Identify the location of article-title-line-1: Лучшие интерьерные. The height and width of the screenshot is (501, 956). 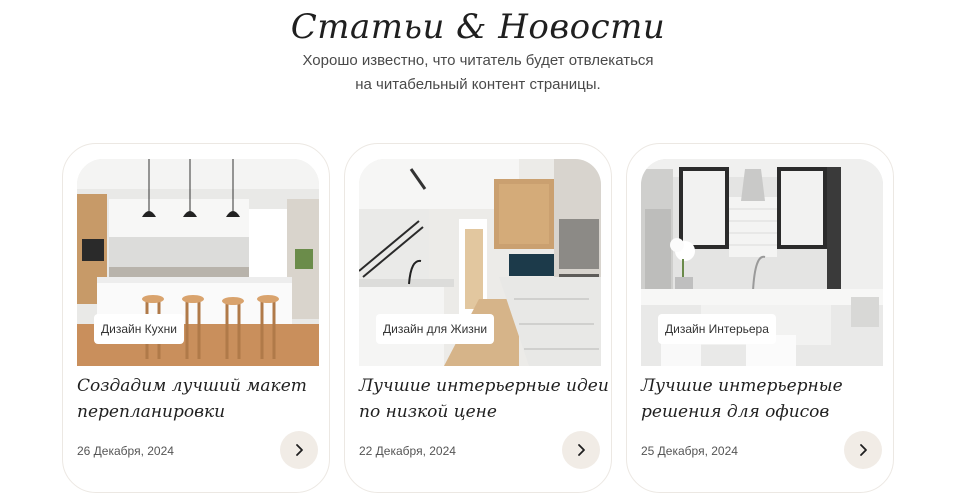
(761, 386).